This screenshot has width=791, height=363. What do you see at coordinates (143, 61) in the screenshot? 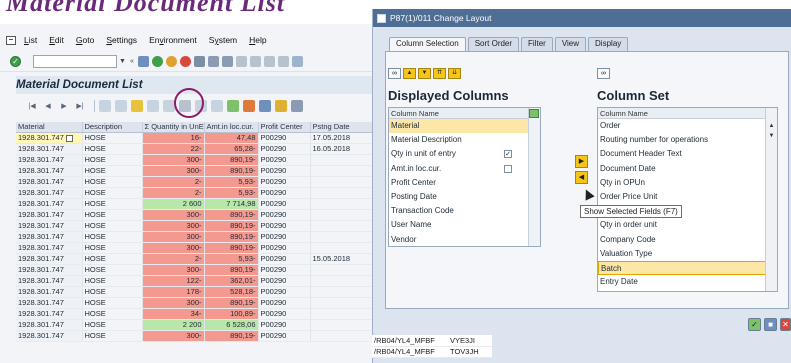
I see `save-icon` at bounding box center [143, 61].